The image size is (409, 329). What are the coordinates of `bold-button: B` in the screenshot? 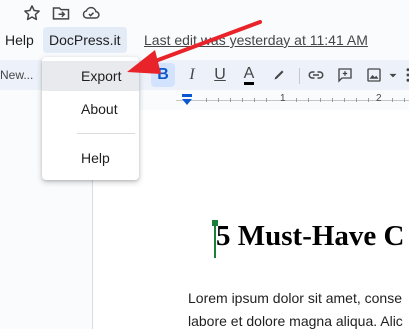 It's located at (163, 75).